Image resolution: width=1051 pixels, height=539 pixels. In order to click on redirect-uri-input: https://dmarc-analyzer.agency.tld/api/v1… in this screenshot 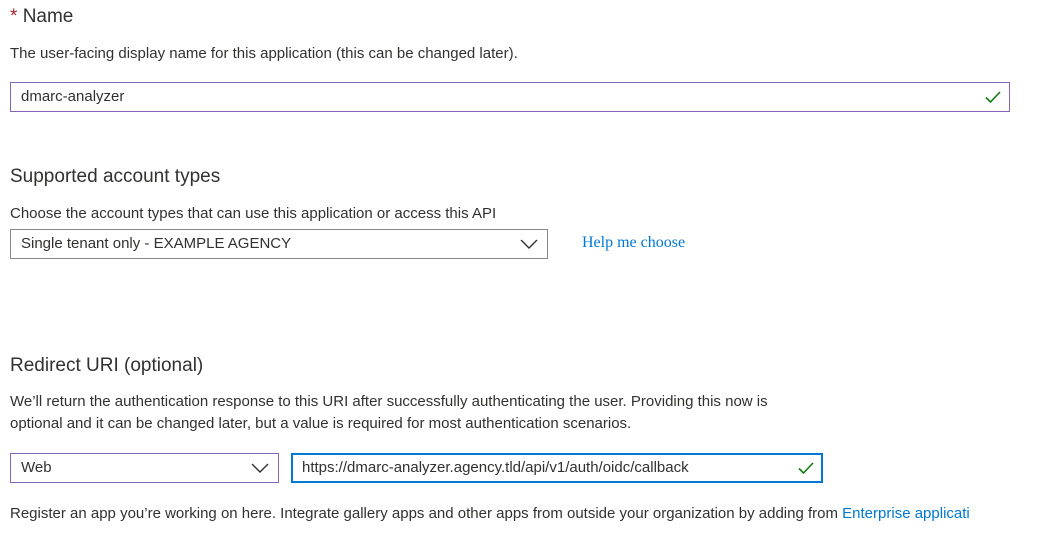, I will do `click(557, 468)`.